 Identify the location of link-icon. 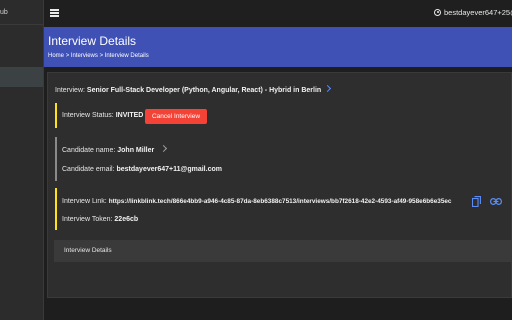
(496, 201).